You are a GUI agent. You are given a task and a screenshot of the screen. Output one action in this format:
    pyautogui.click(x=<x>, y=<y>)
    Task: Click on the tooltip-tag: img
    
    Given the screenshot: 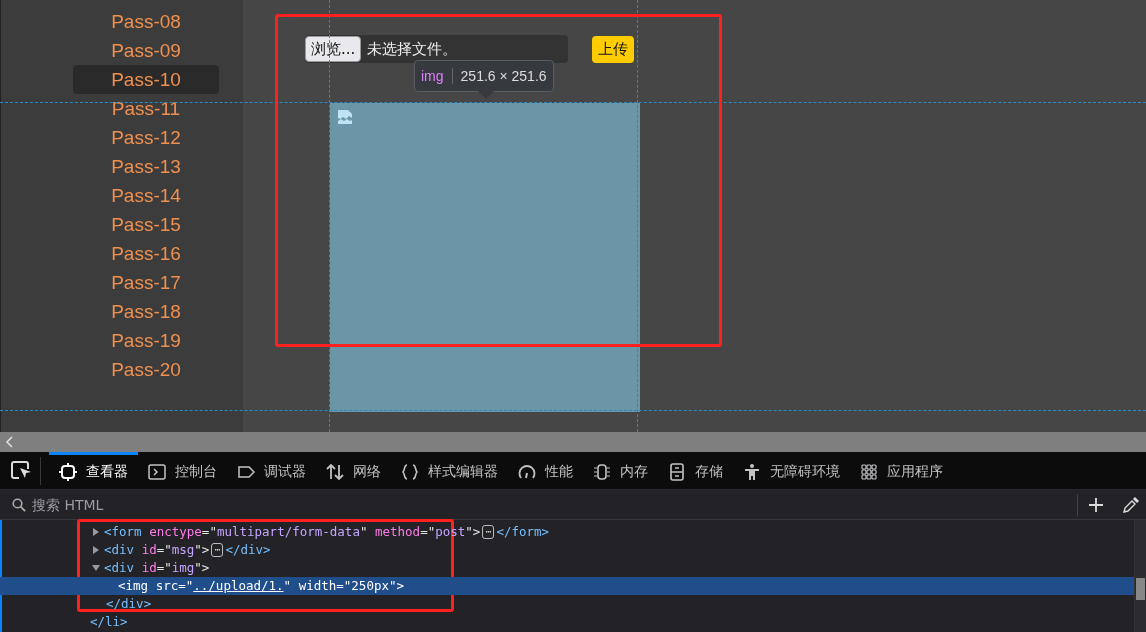 What is the action you would take?
    pyautogui.click(x=437, y=76)
    